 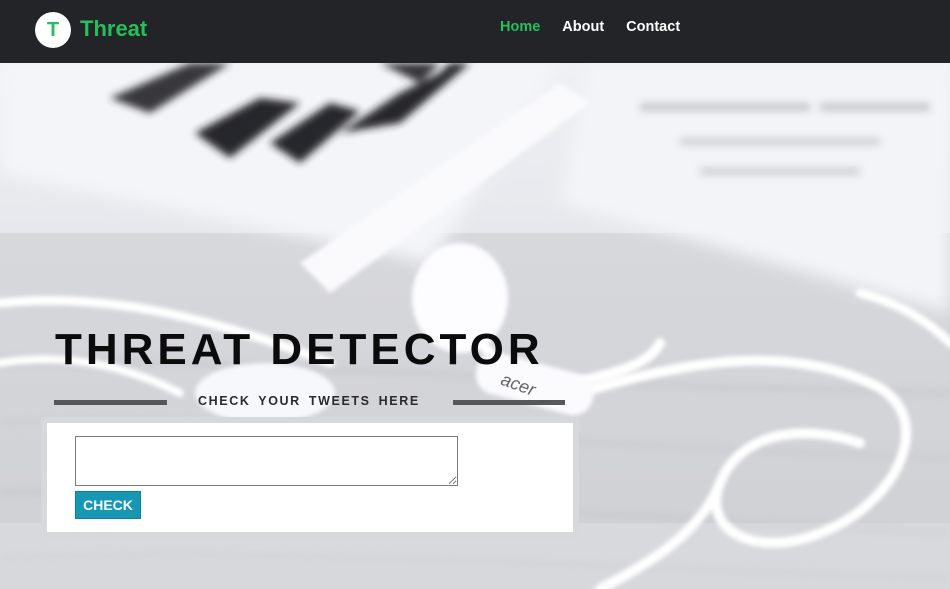 I want to click on tweet-form-panel: CHECK, so click(x=310, y=477).